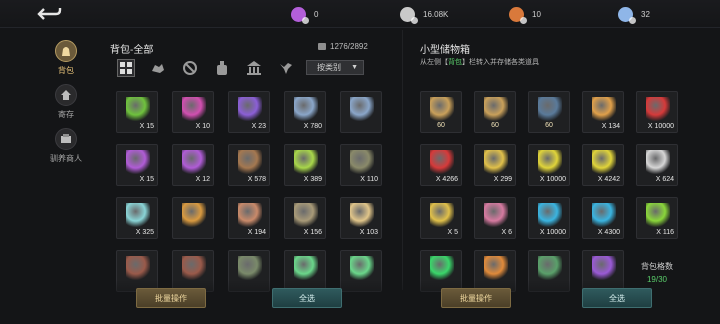  Describe the element at coordinates (137, 218) in the screenshot. I see `item-slot: X 325` at that location.